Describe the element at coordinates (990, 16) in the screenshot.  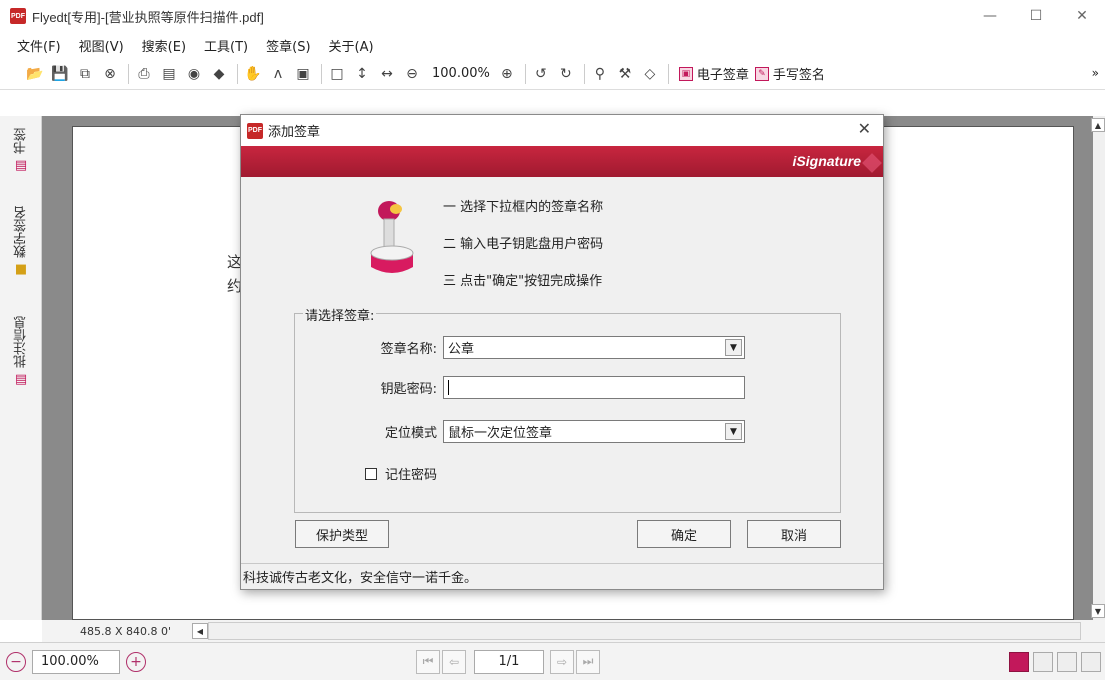
I see `minimize-button: —` at that location.